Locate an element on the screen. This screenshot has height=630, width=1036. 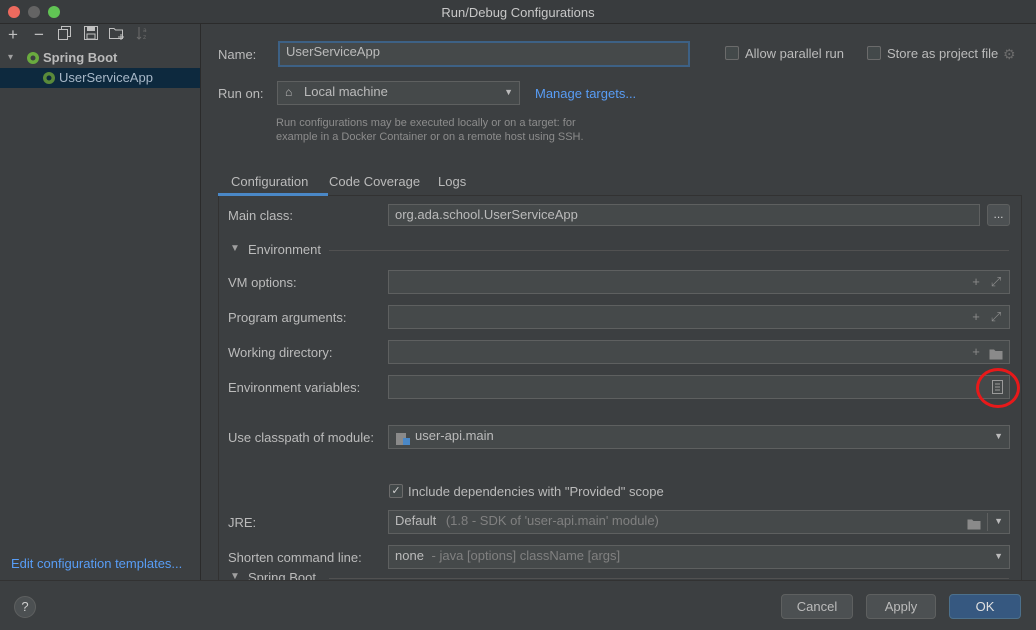
allow-parallel-run-checkbox is located at coordinates (732, 53).